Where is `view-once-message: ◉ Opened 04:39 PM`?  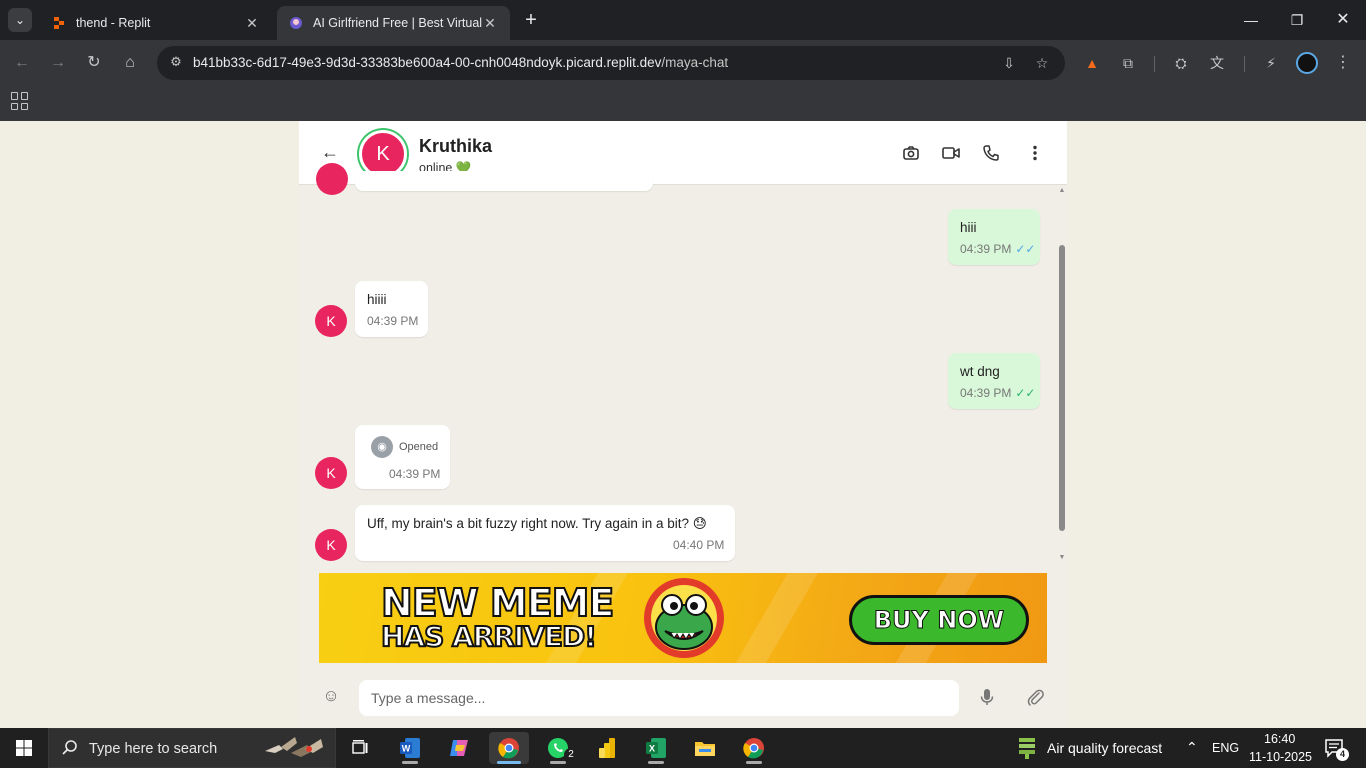 view-once-message: ◉ Opened 04:39 PM is located at coordinates (402, 457).